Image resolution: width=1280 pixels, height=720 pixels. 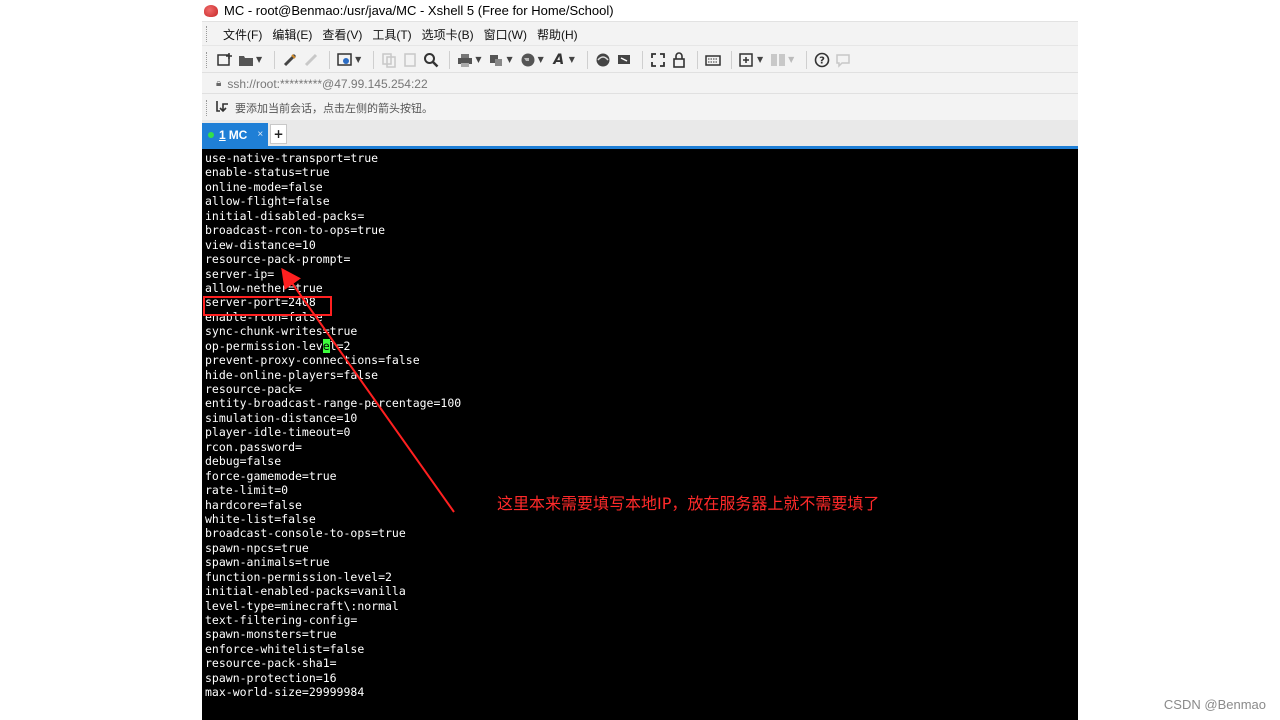 What do you see at coordinates (1214, 704) in the screenshot?
I see `watermark: CSDN @Benmao⁠` at bounding box center [1214, 704].